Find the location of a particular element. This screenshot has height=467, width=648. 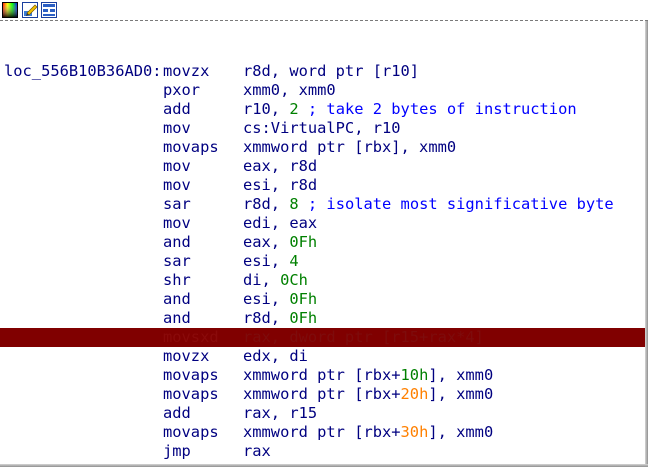

operands: esi, 0Fh is located at coordinates (280, 299).